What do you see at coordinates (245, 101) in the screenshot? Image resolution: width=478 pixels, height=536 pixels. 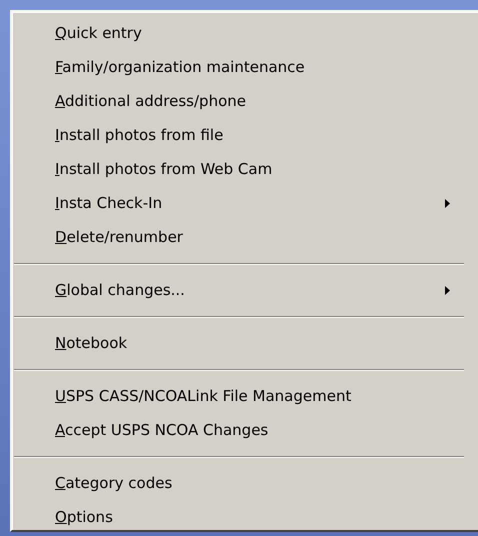 I see `menu-item: Additional address/phone` at bounding box center [245, 101].